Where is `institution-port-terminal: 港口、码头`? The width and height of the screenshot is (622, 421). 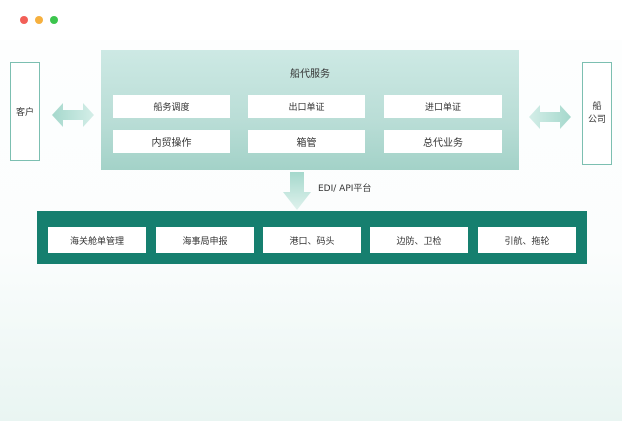
institution-port-terminal: 港口、码头 is located at coordinates (312, 240).